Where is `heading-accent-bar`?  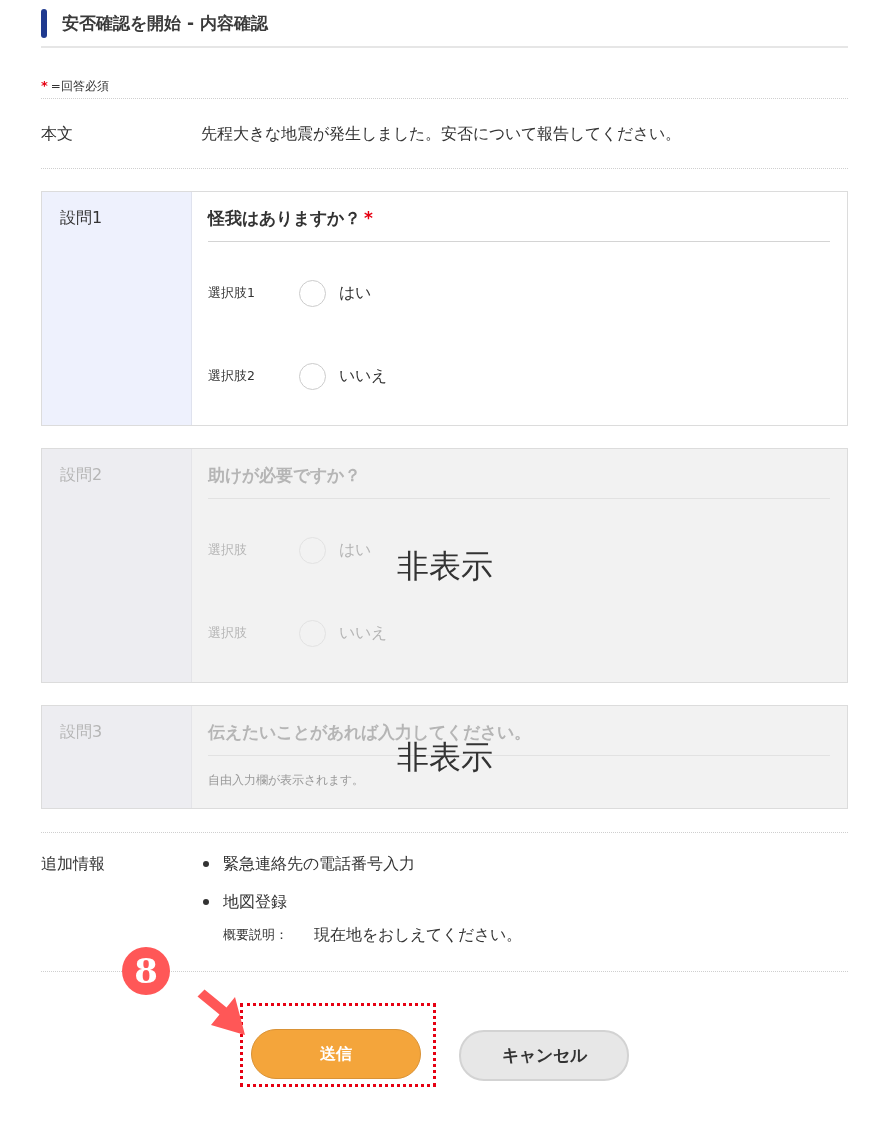 heading-accent-bar is located at coordinates (44, 23).